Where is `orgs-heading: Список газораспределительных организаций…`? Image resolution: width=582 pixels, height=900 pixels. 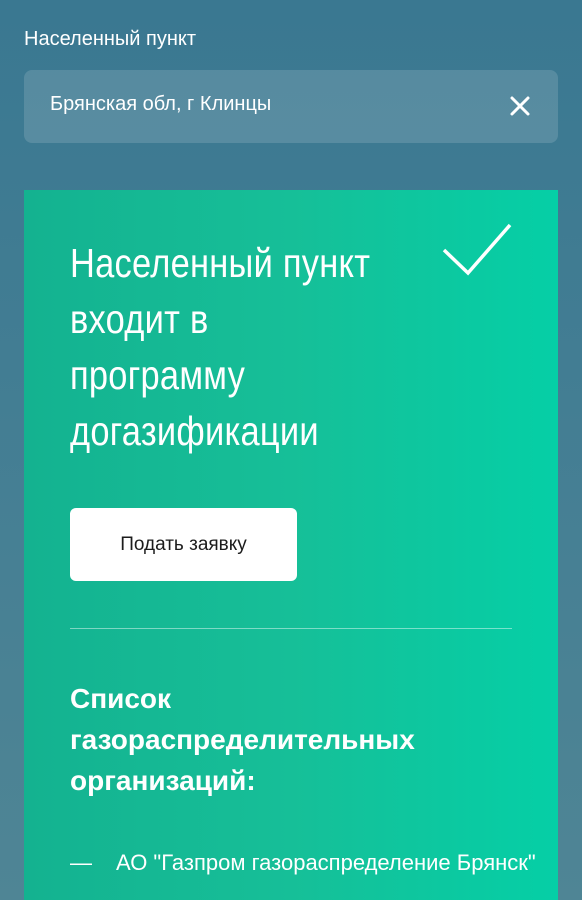
orgs-heading: Список газораспределительных организаций… is located at coordinates (242, 739).